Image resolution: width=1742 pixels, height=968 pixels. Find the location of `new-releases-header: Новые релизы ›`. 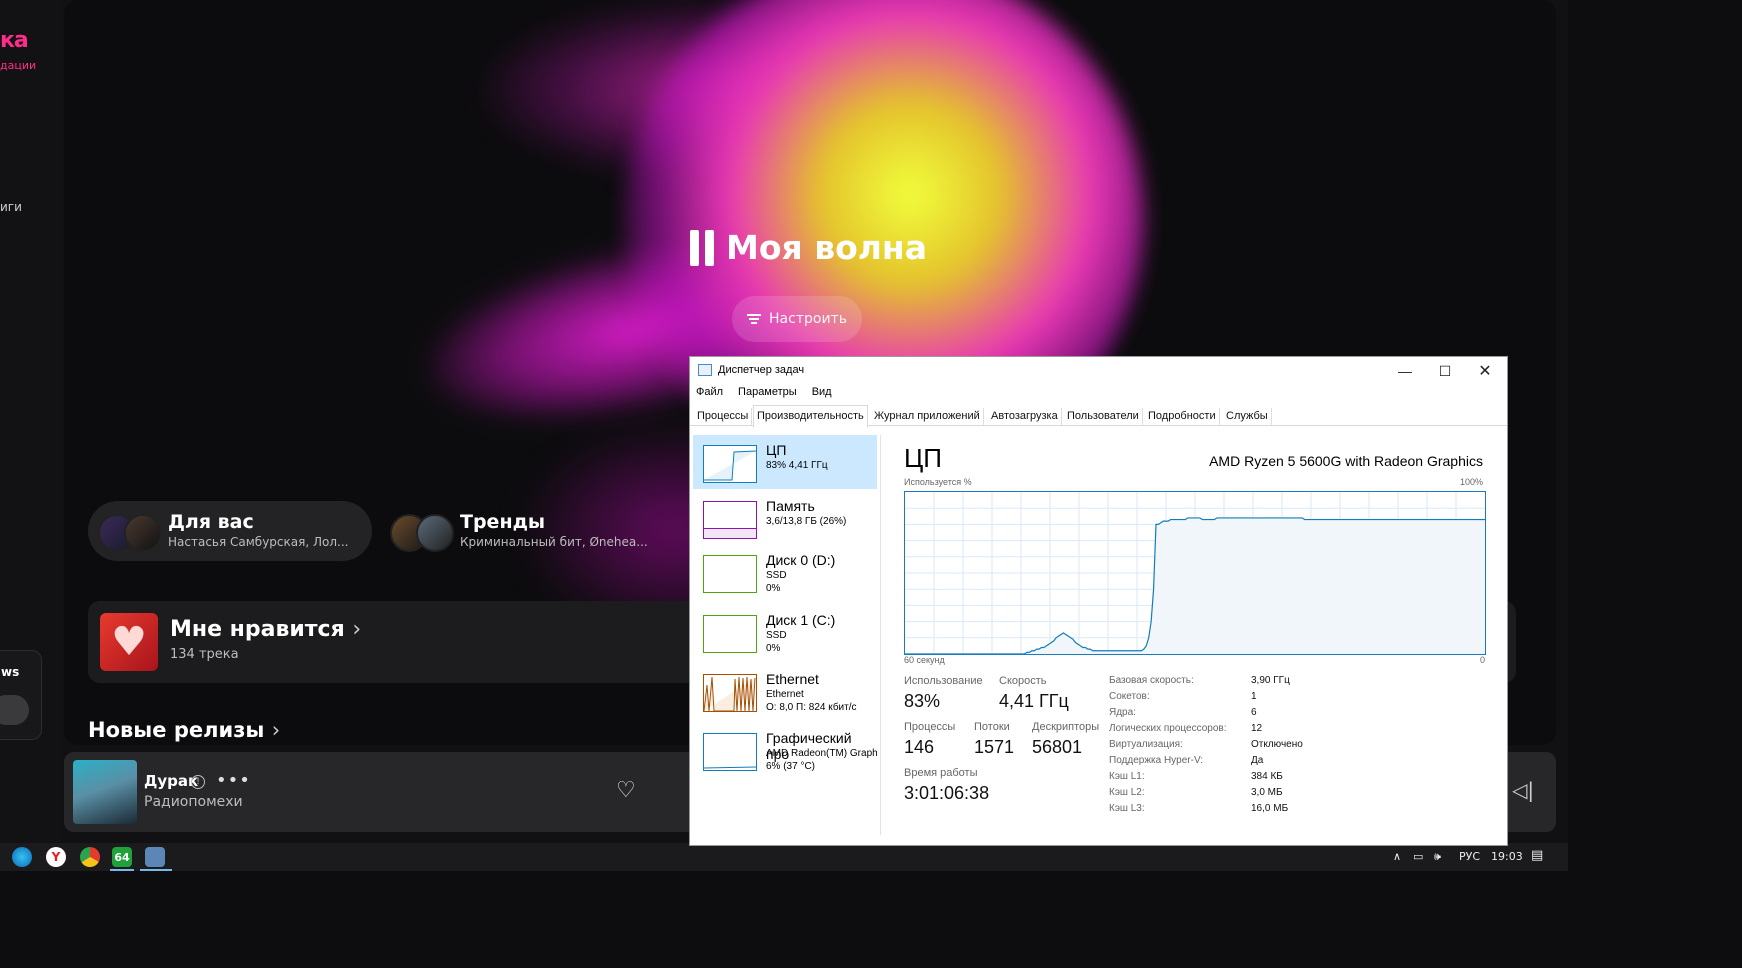

new-releases-header: Новые релизы › is located at coordinates (184, 730).